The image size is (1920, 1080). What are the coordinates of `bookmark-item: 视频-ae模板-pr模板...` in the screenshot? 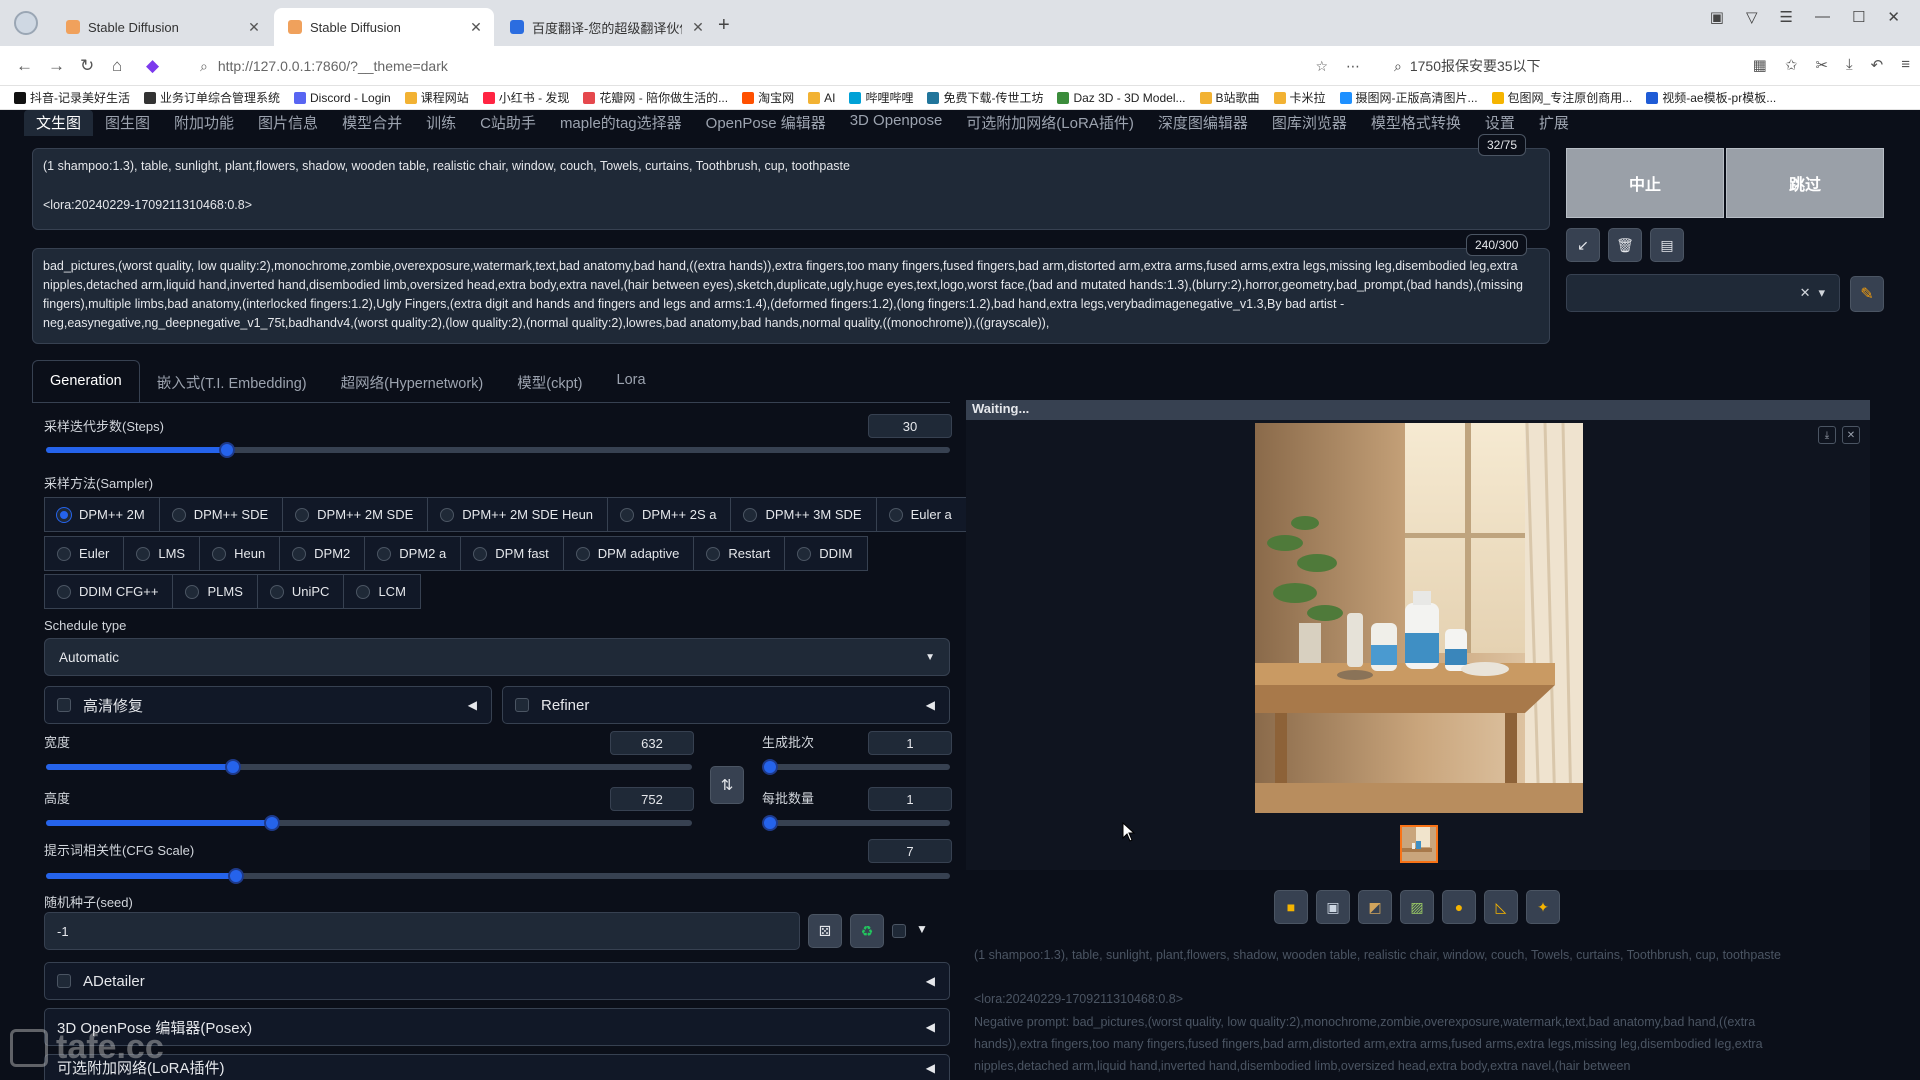 It's located at (1711, 97).